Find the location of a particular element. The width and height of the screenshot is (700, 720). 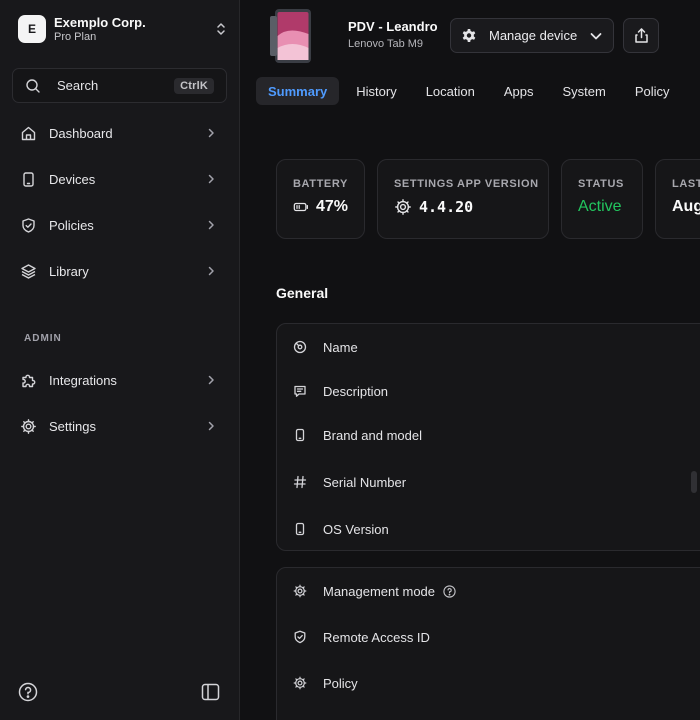

chevrons-up-down-icon is located at coordinates (221, 29).